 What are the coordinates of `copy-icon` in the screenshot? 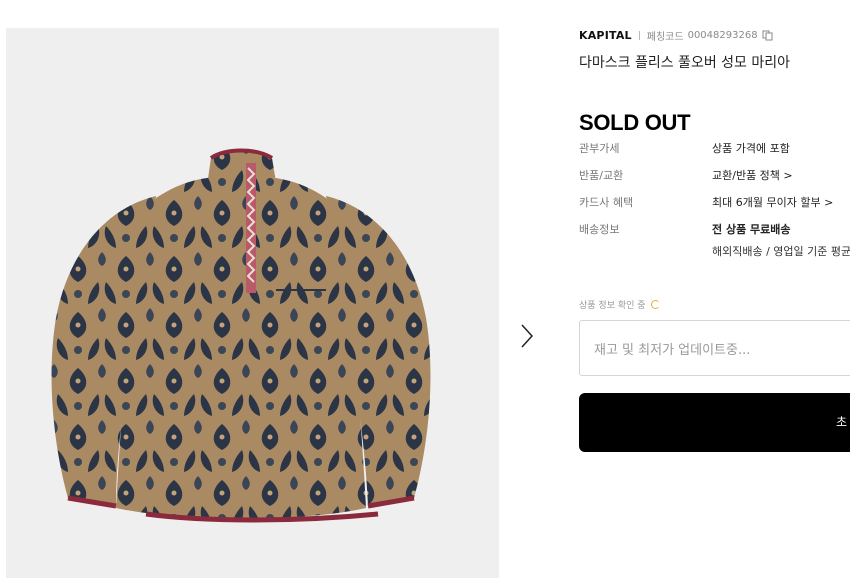 It's located at (767, 35).